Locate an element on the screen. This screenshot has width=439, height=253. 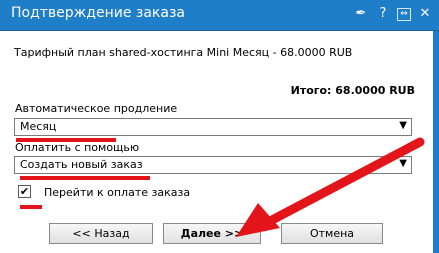
pin-icon: ✒ is located at coordinates (361, 14).